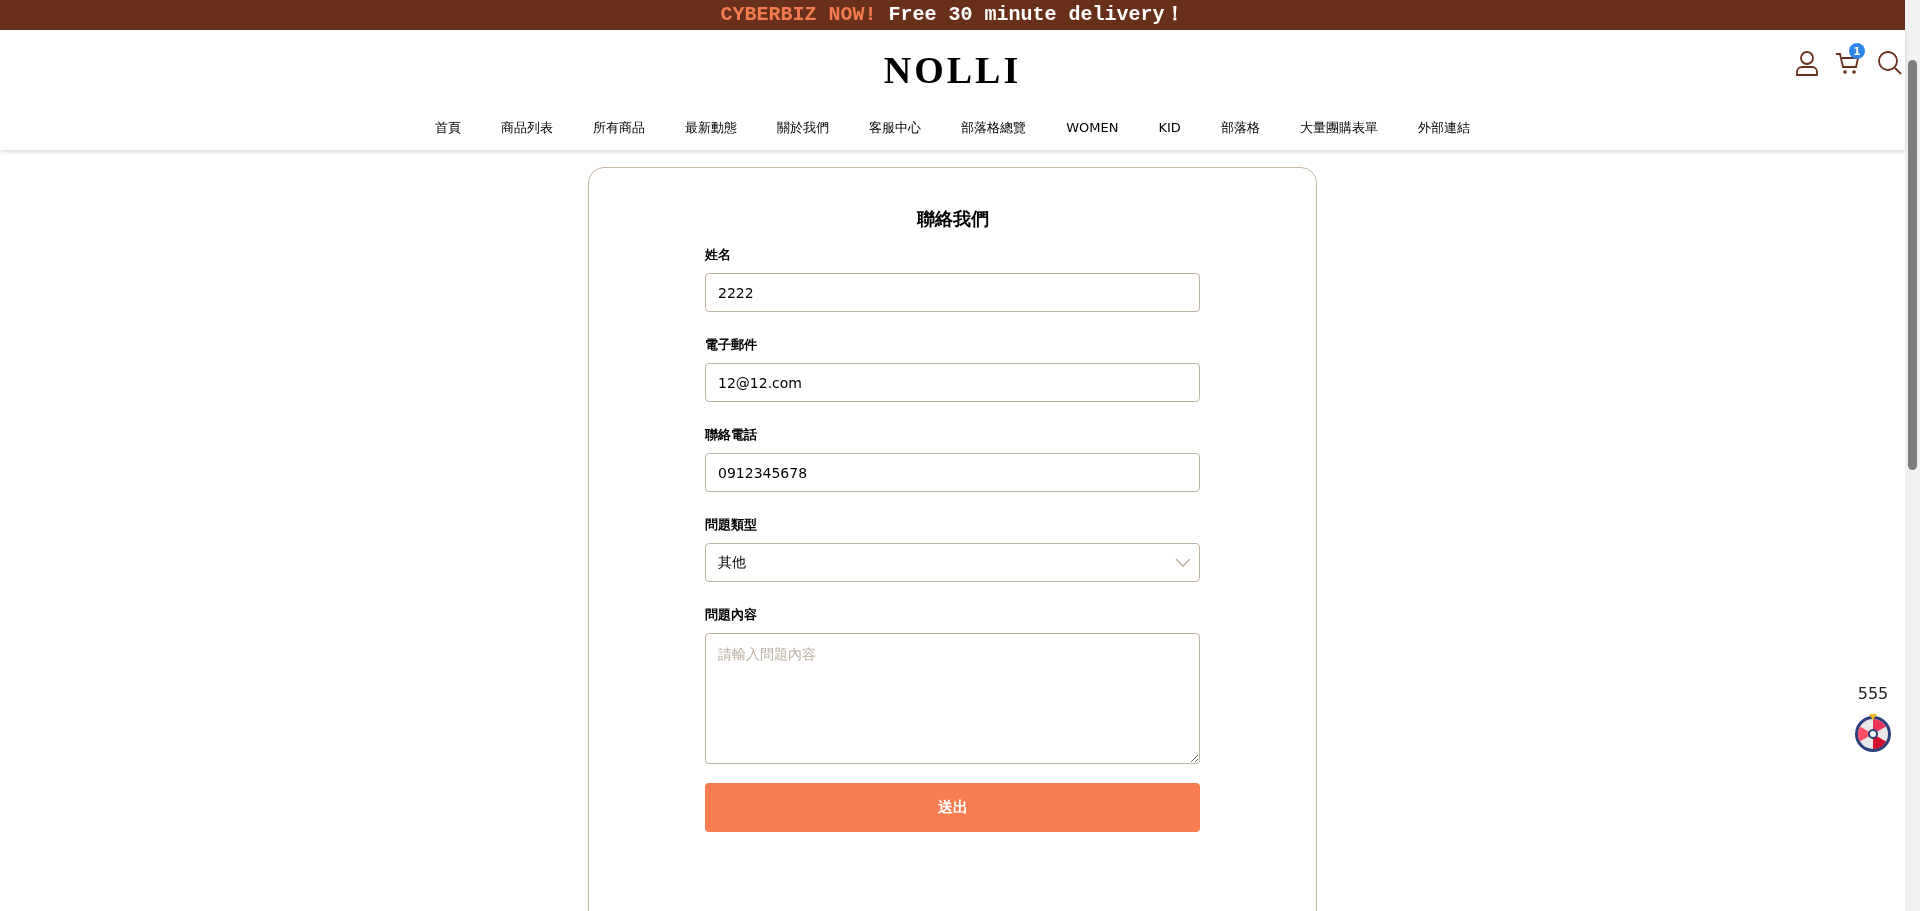  I want to click on nav-link: 部落格總覽, so click(994, 128).